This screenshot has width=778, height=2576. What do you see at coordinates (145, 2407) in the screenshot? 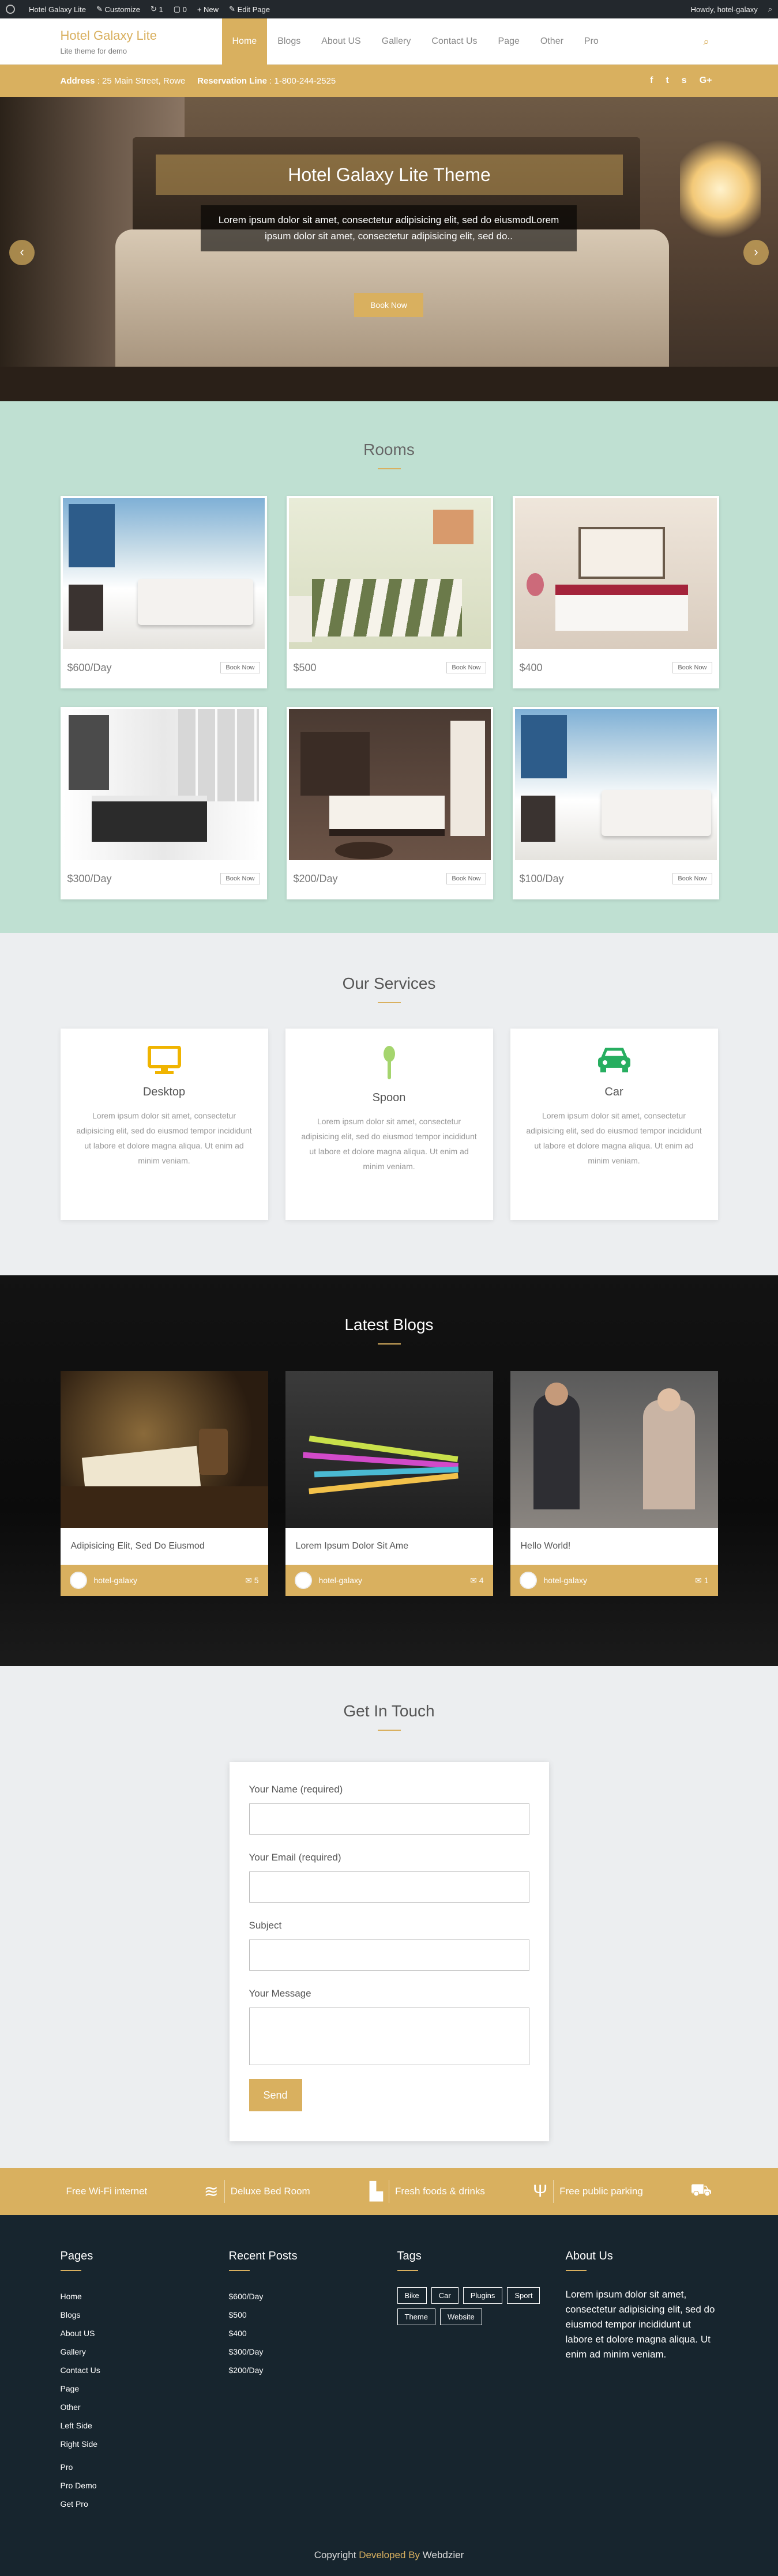
I see `footer-page-link: Other` at bounding box center [145, 2407].